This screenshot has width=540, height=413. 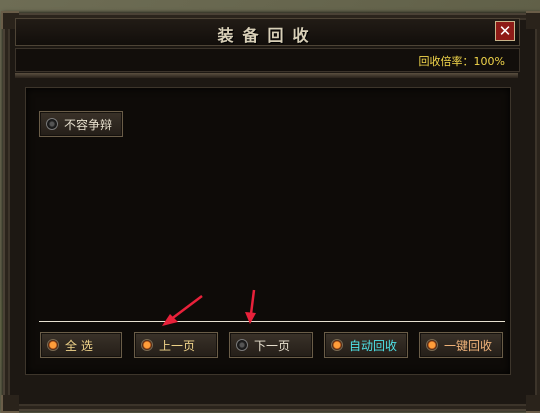 I want to click on window-titlebar: 装备回收 ✕, so click(x=267, y=32).